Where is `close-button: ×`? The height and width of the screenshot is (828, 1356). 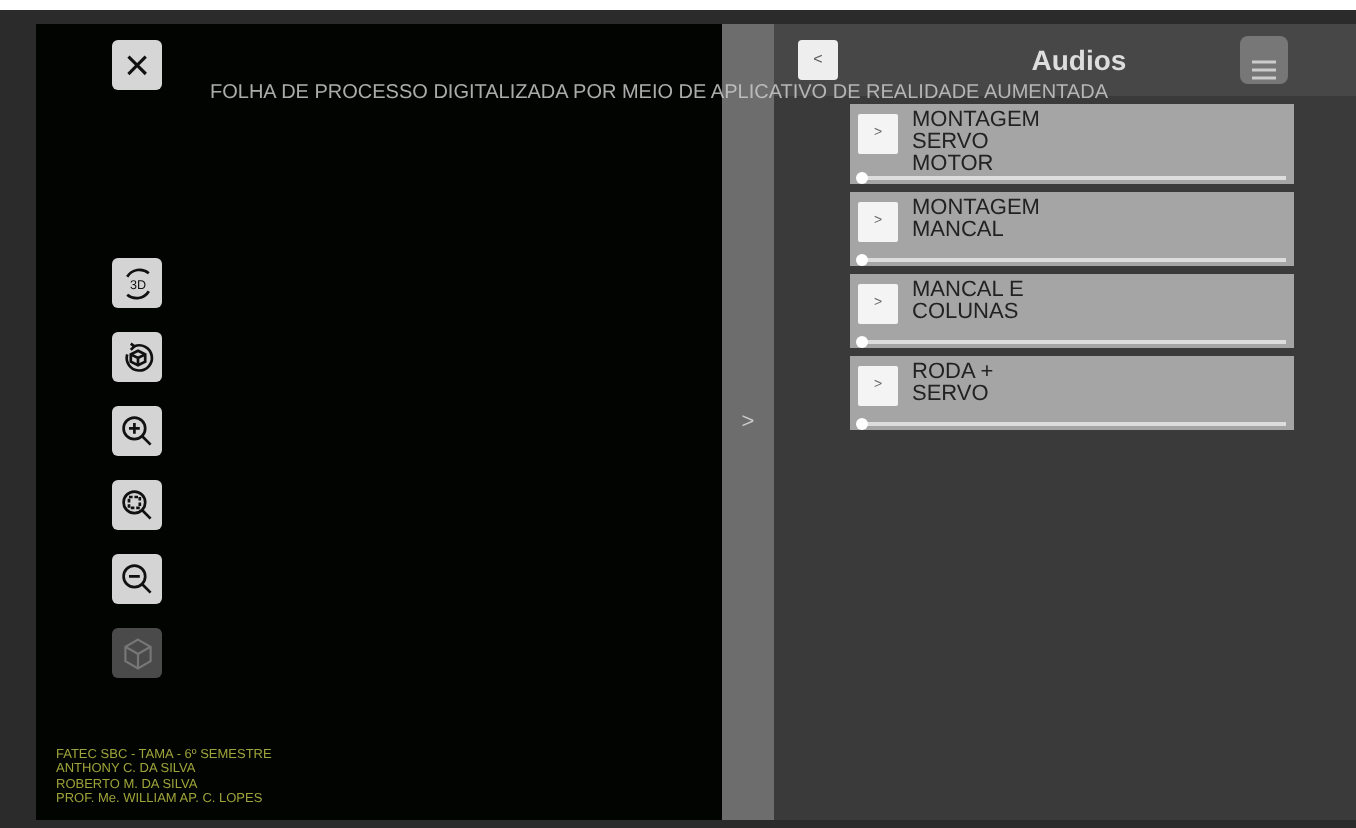
close-button: × is located at coordinates (137, 65).